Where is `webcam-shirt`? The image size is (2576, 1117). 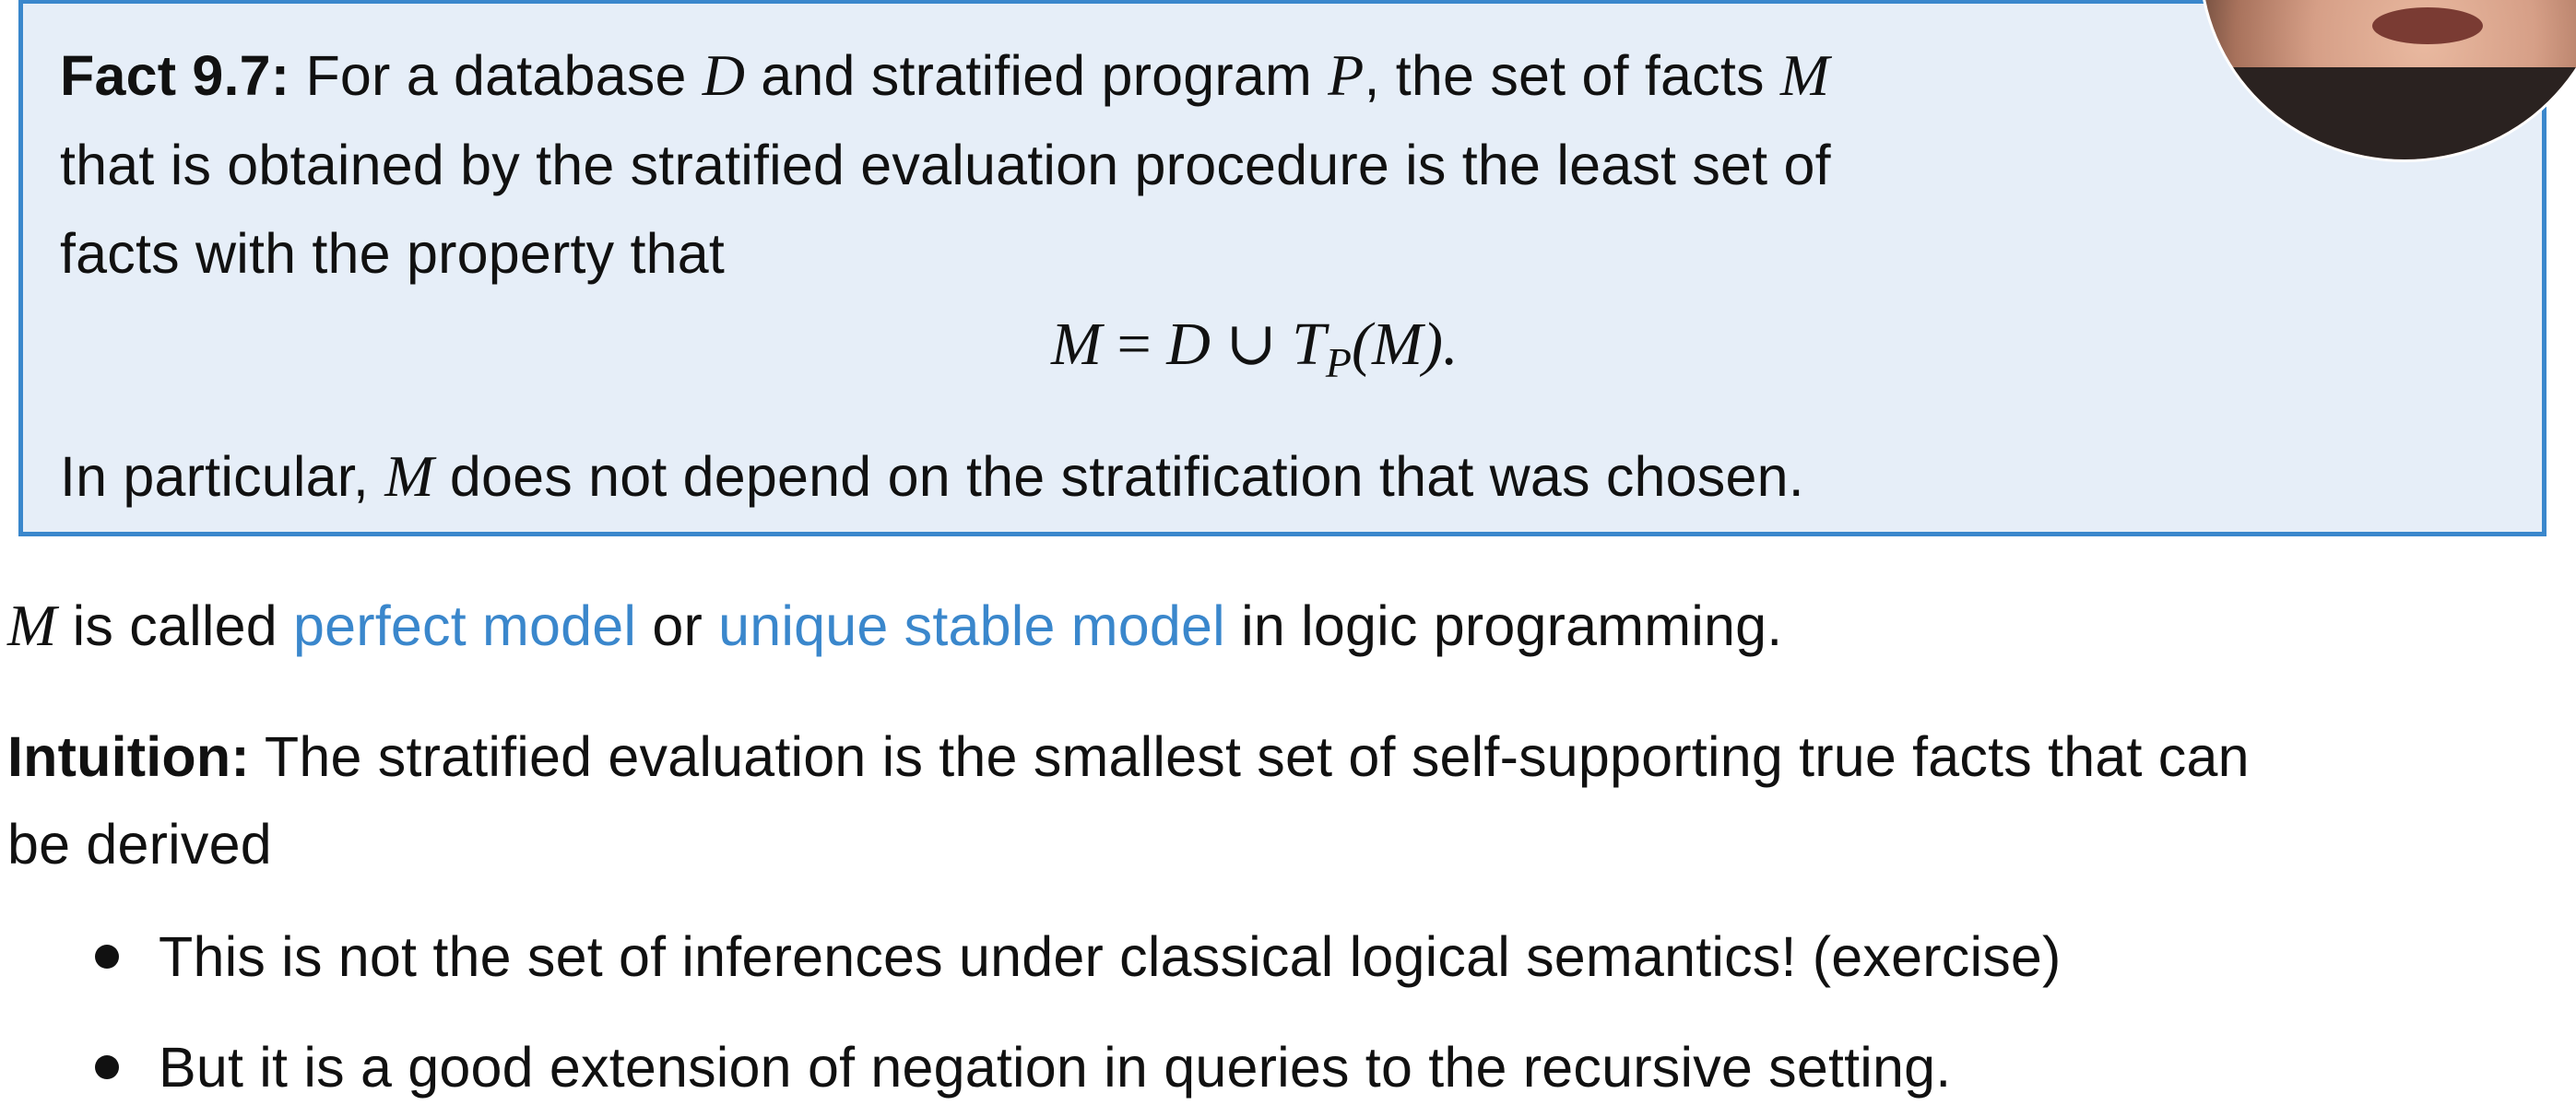 webcam-shirt is located at coordinates (2389, 113).